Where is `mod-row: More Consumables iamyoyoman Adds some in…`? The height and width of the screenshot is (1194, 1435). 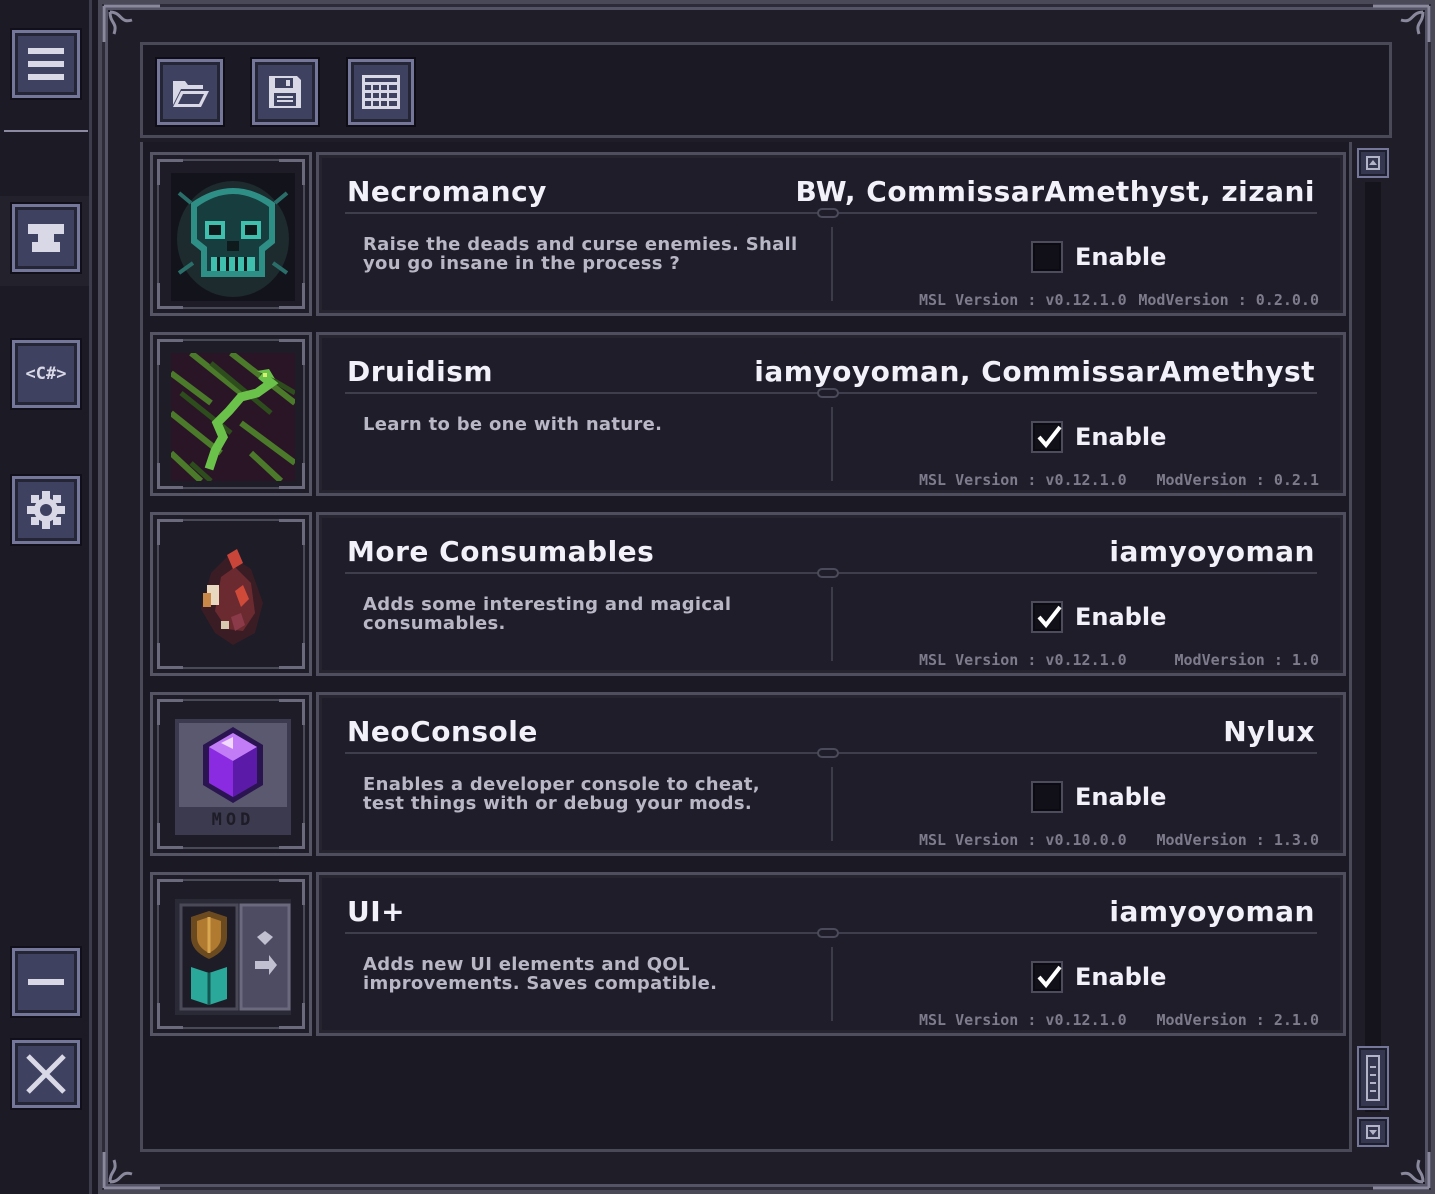
mod-row: More Consumables iamyoyoman Adds some in… is located at coordinates (748, 594).